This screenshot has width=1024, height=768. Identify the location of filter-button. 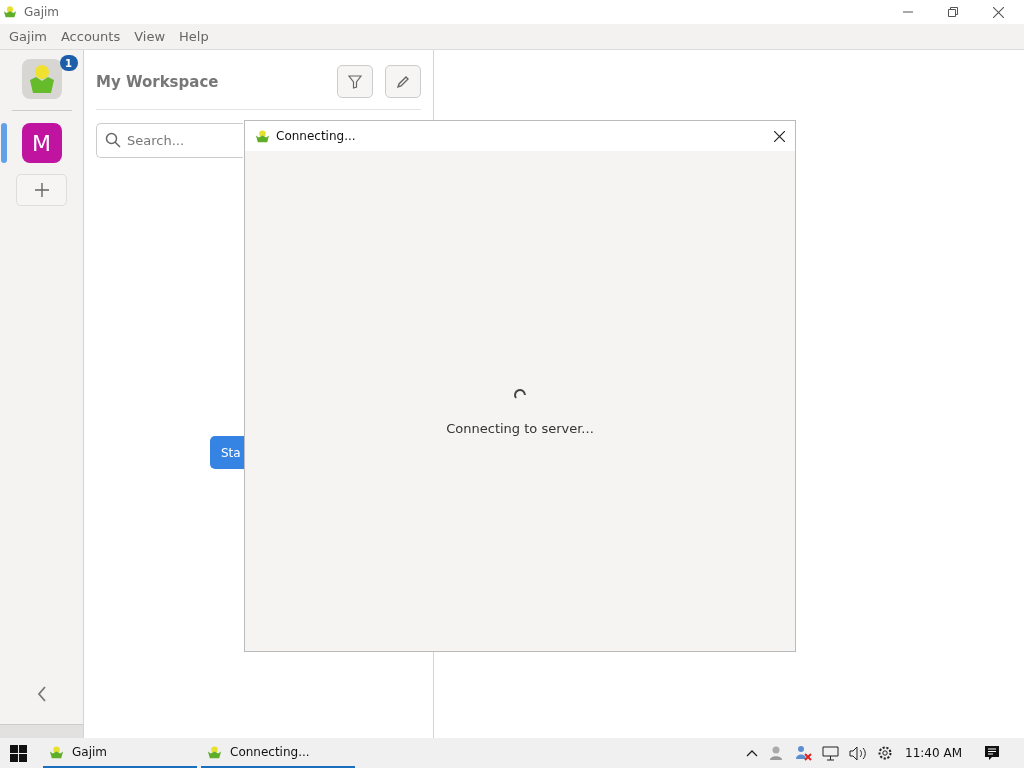
(355, 81).